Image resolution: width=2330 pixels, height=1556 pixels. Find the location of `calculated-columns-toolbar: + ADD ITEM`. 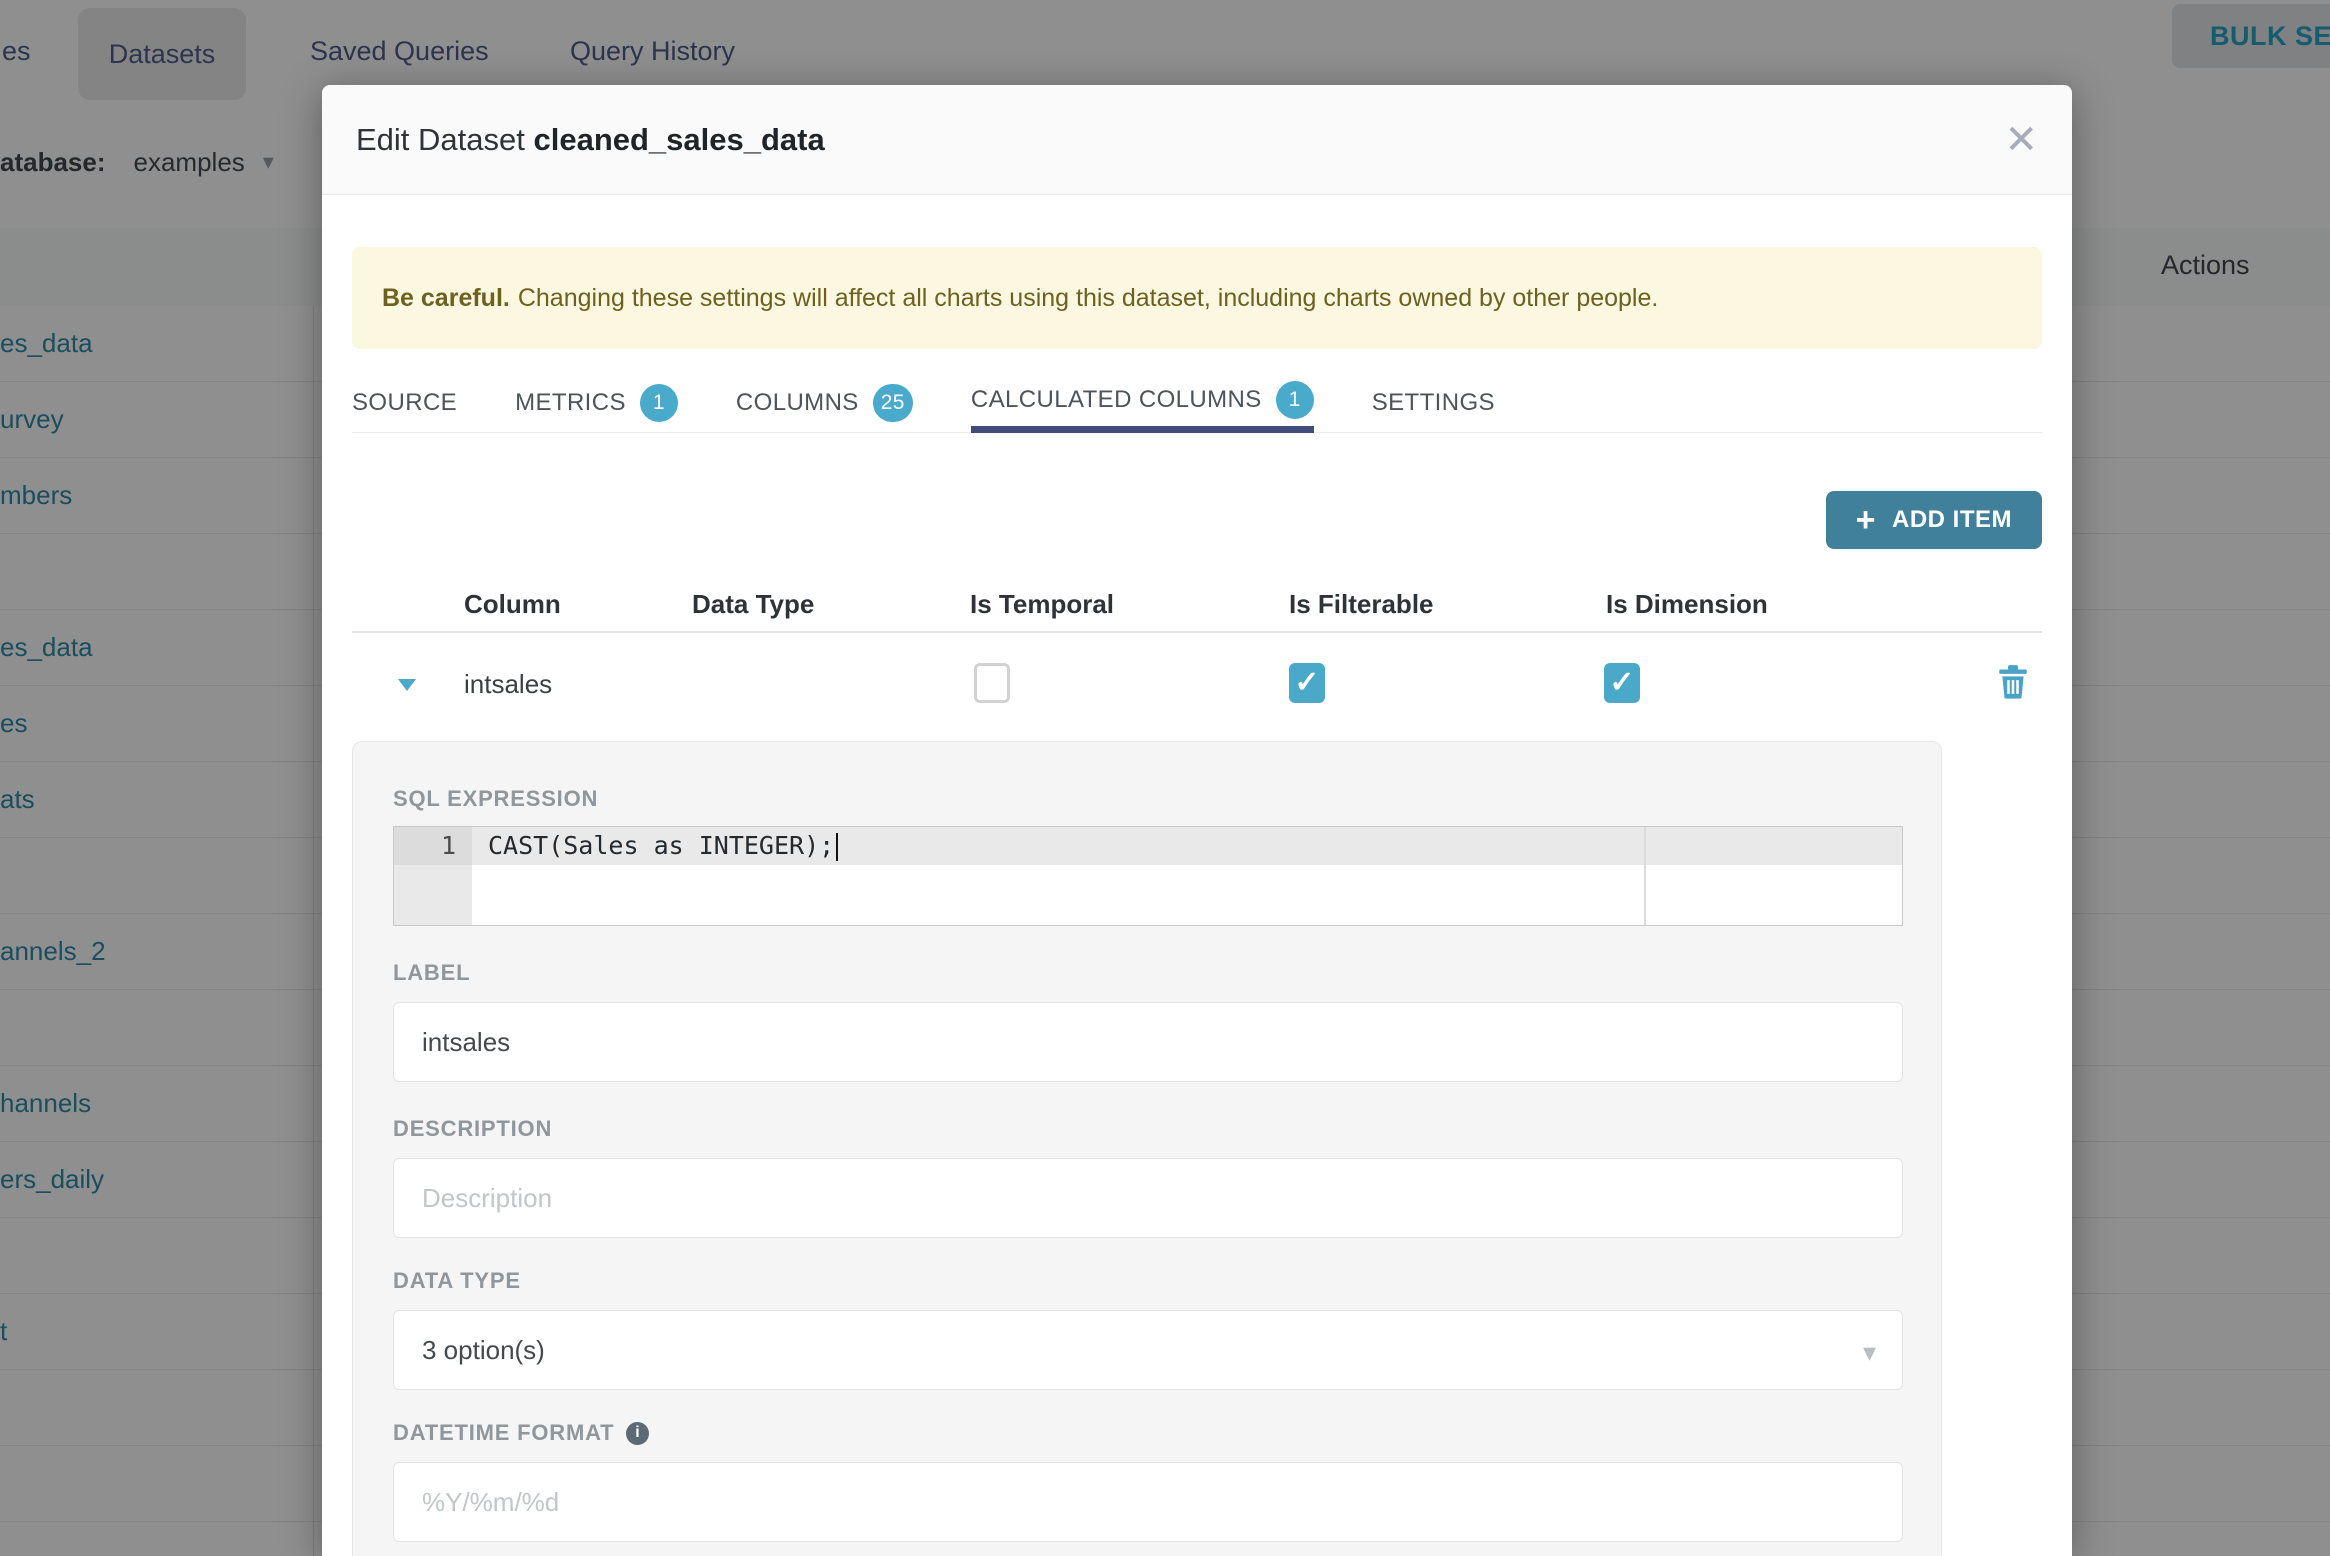

calculated-columns-toolbar: + ADD ITEM is located at coordinates (1197, 520).